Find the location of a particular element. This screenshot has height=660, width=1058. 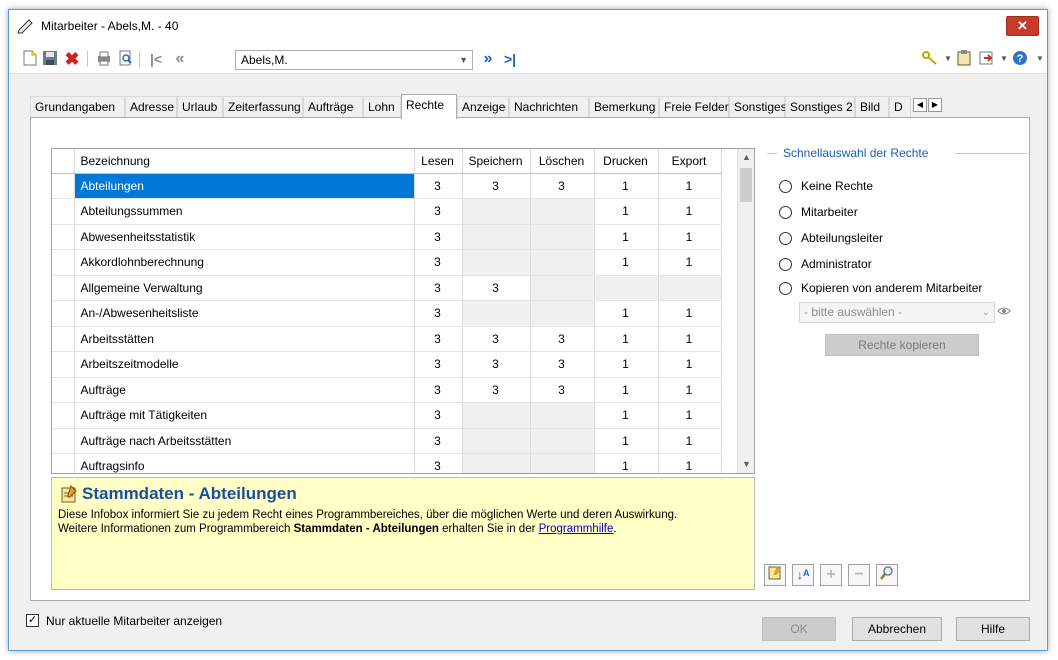

tab-aufträge: Aufträge is located at coordinates (333, 107).